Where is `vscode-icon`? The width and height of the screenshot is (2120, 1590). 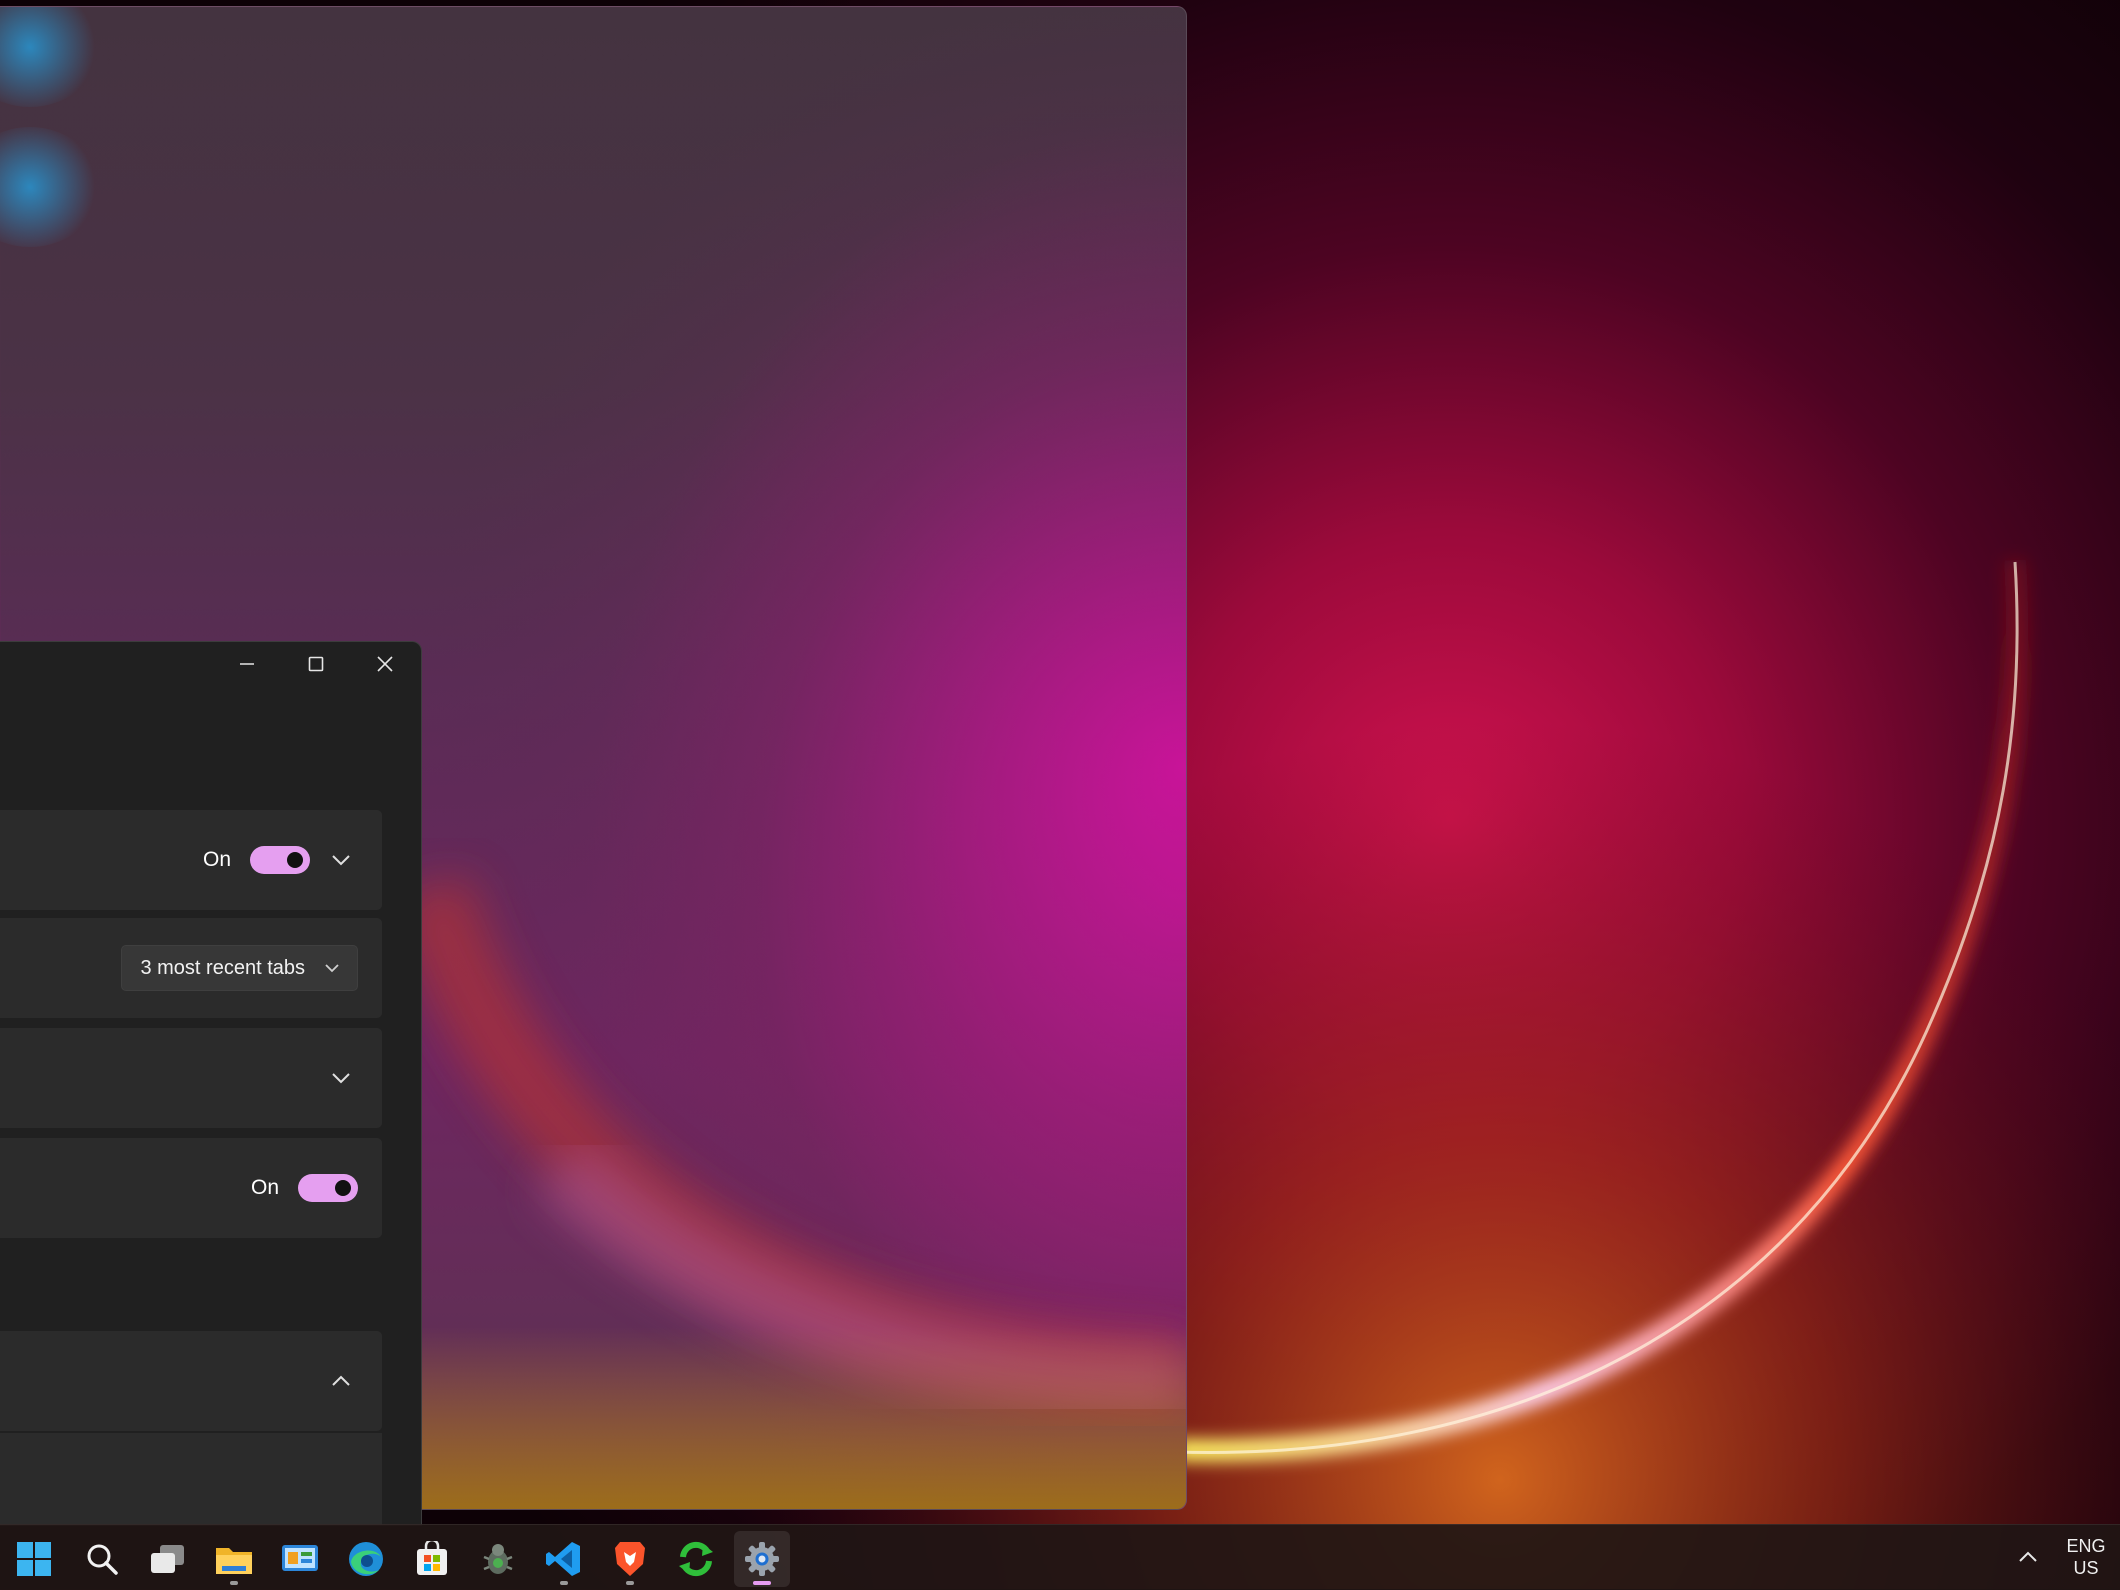
vscode-icon is located at coordinates (563, 1559).